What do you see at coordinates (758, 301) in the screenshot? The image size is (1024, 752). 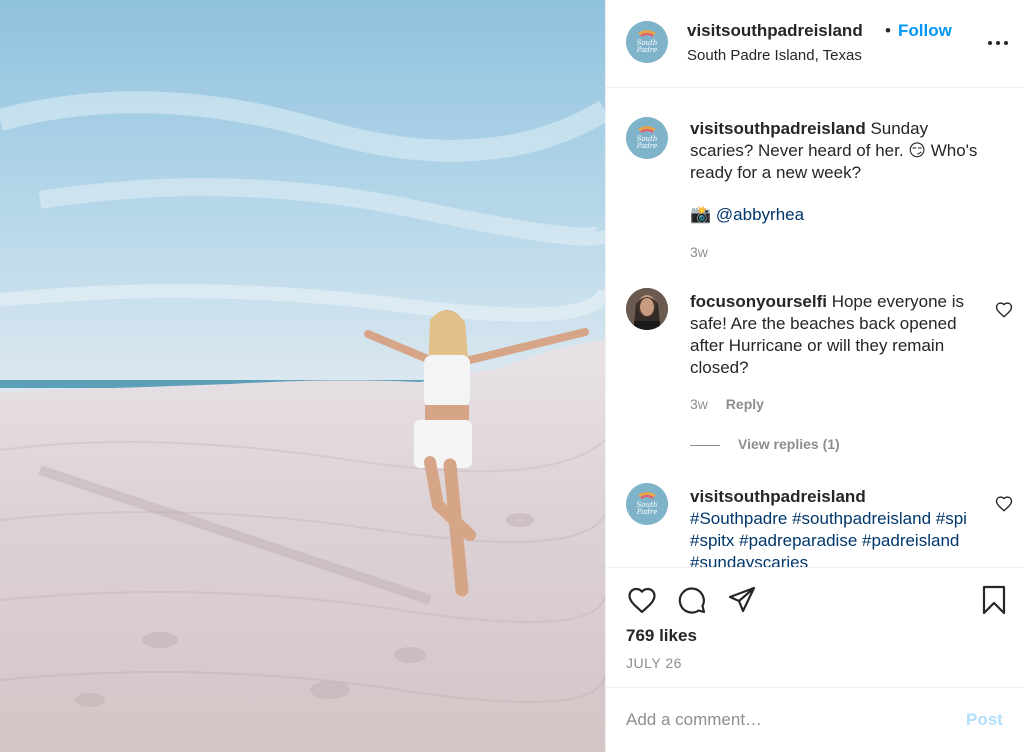 I see `comment-username: focusonyourselfi` at bounding box center [758, 301].